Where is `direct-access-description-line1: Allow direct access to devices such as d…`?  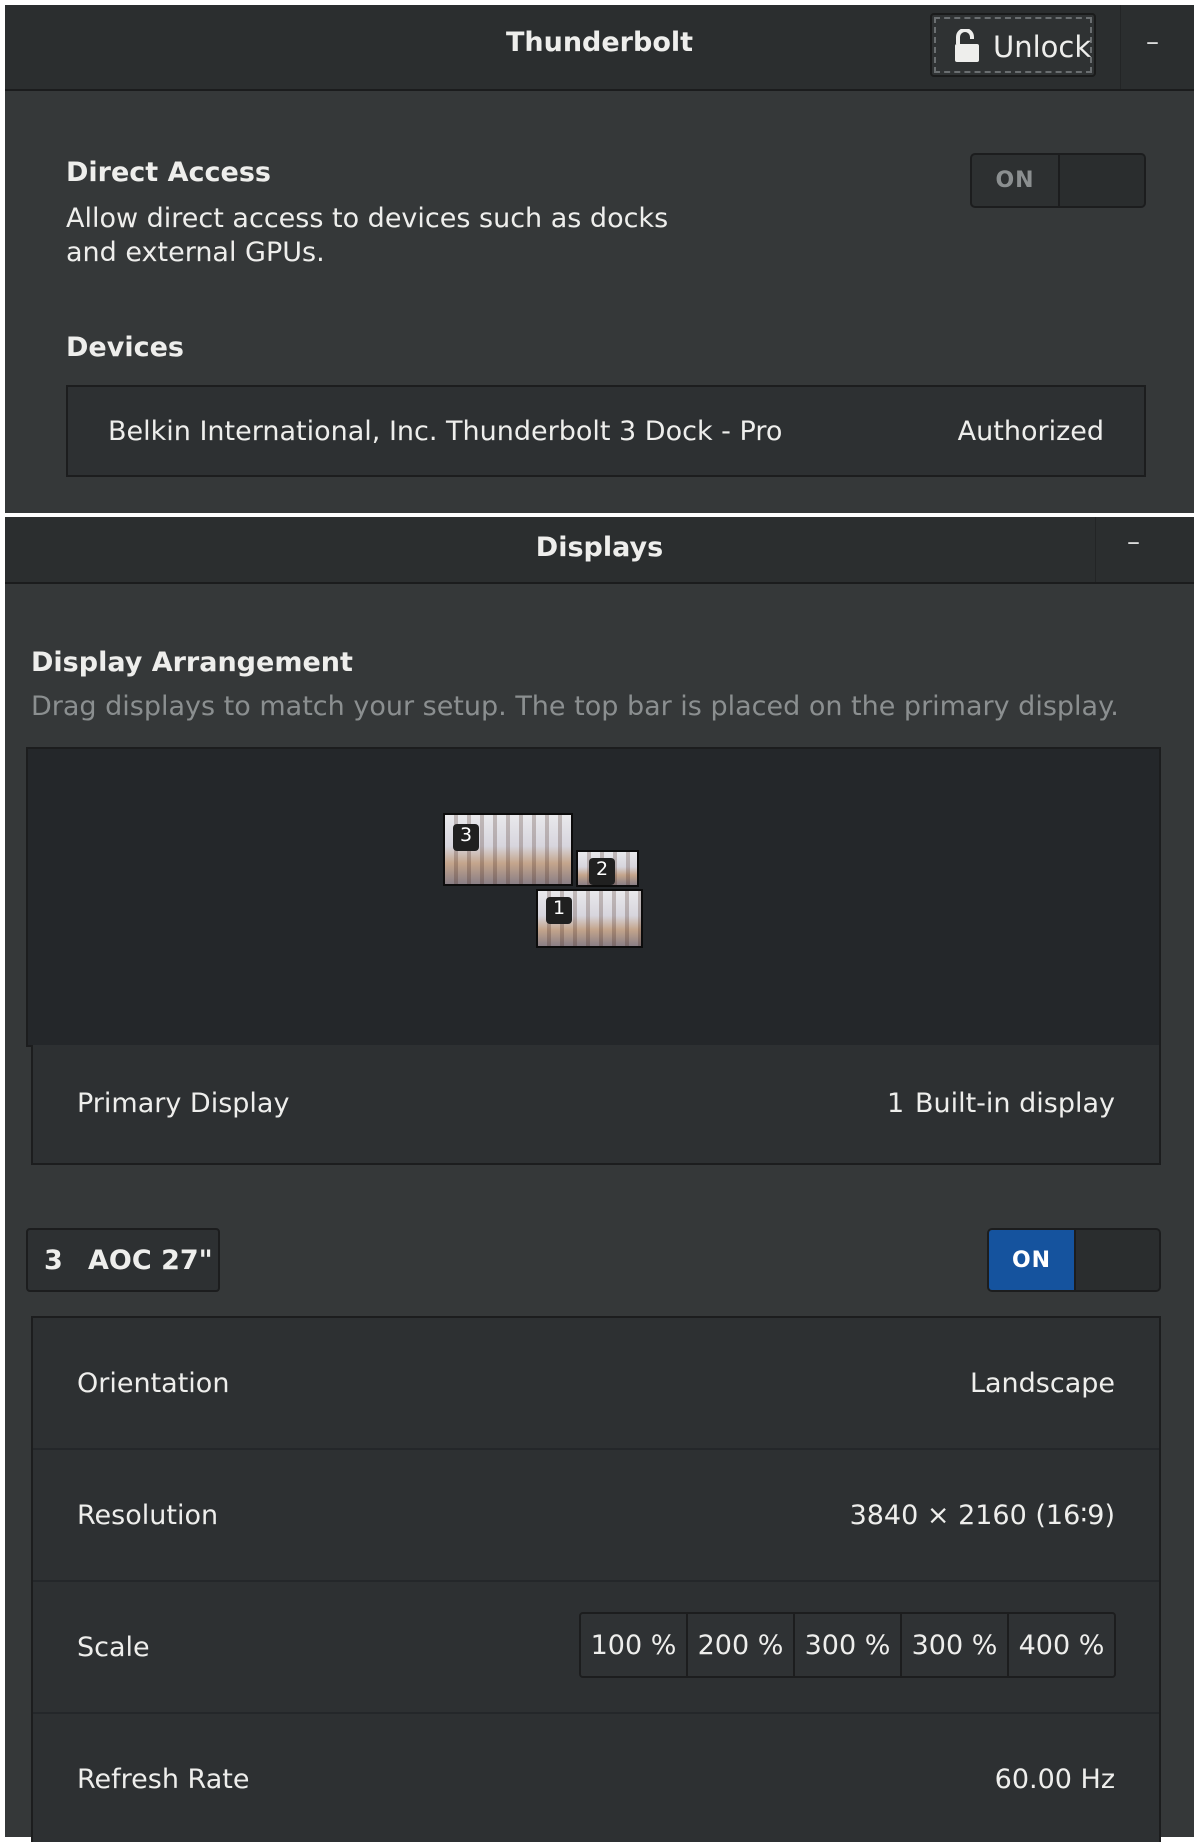 direct-access-description-line1: Allow direct access to devices such as d… is located at coordinates (367, 218).